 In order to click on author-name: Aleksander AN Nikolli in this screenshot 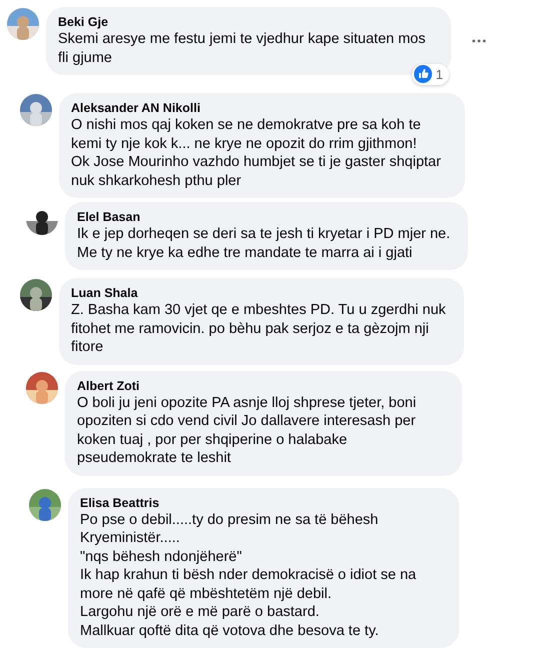, I will do `click(262, 108)`.